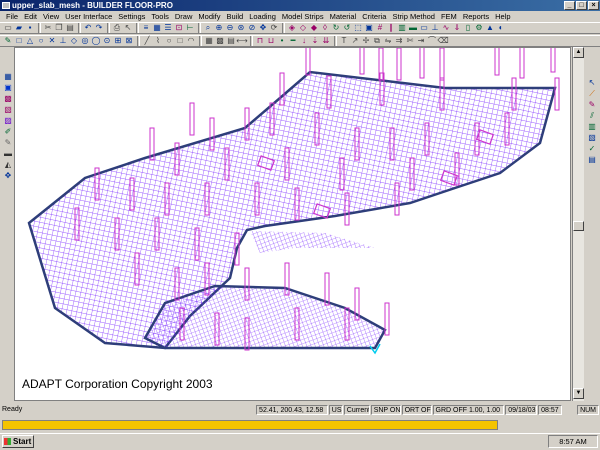 This screenshot has height=450, width=600. I want to click on rectangle-icon: □, so click(180, 41).